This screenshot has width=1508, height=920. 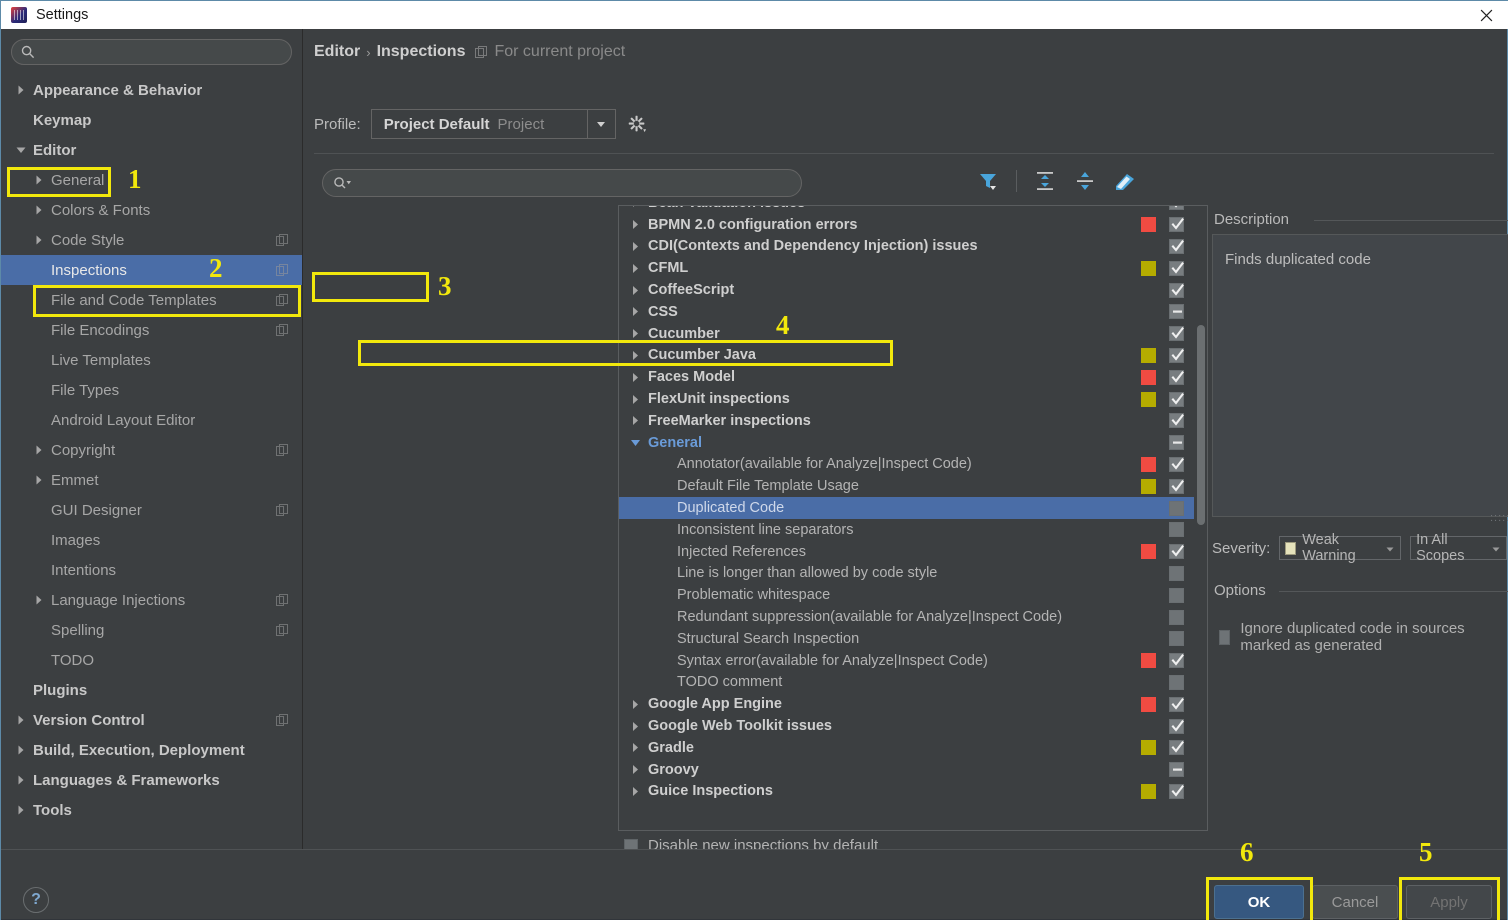 What do you see at coordinates (906, 683) in the screenshot?
I see `inspection-row: TODO comment` at bounding box center [906, 683].